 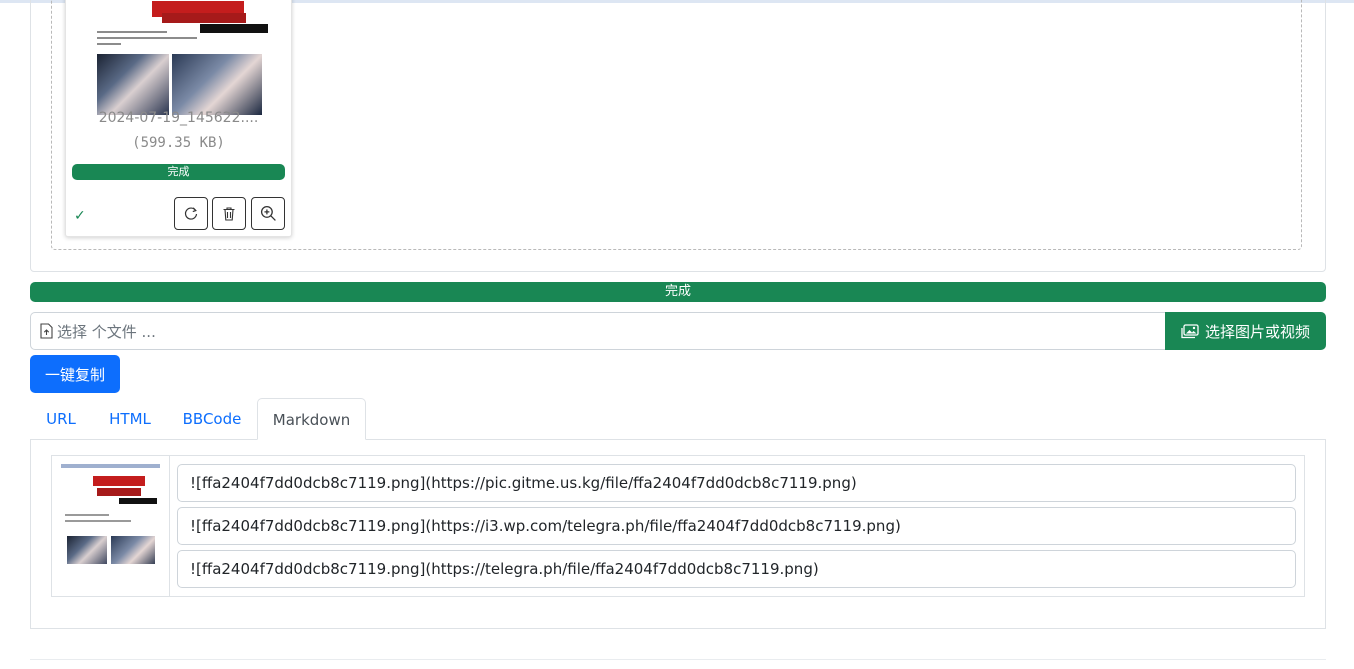 What do you see at coordinates (80, 216) in the screenshot?
I see `success-check-icon: ✓` at bounding box center [80, 216].